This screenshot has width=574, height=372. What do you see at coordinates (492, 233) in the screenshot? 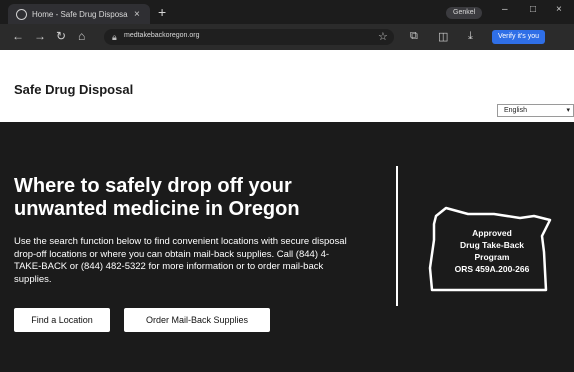
I see `badge-line-1: Approved` at bounding box center [492, 233].